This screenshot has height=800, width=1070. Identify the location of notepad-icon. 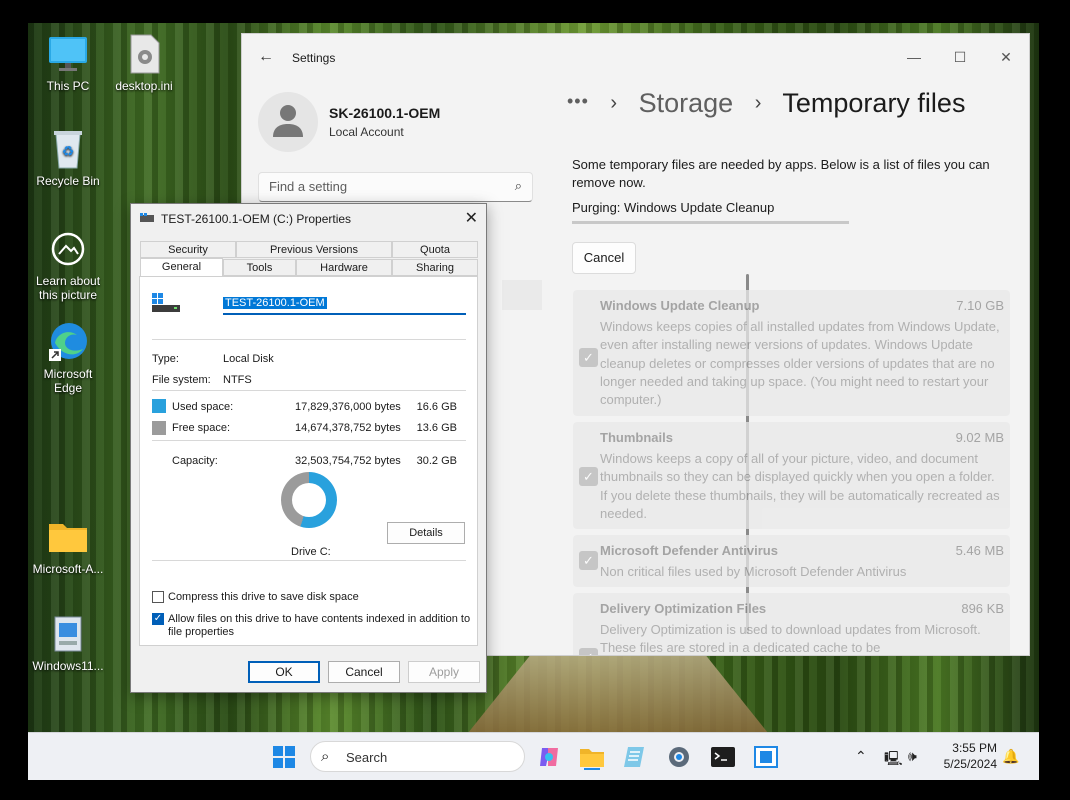
(635, 757).